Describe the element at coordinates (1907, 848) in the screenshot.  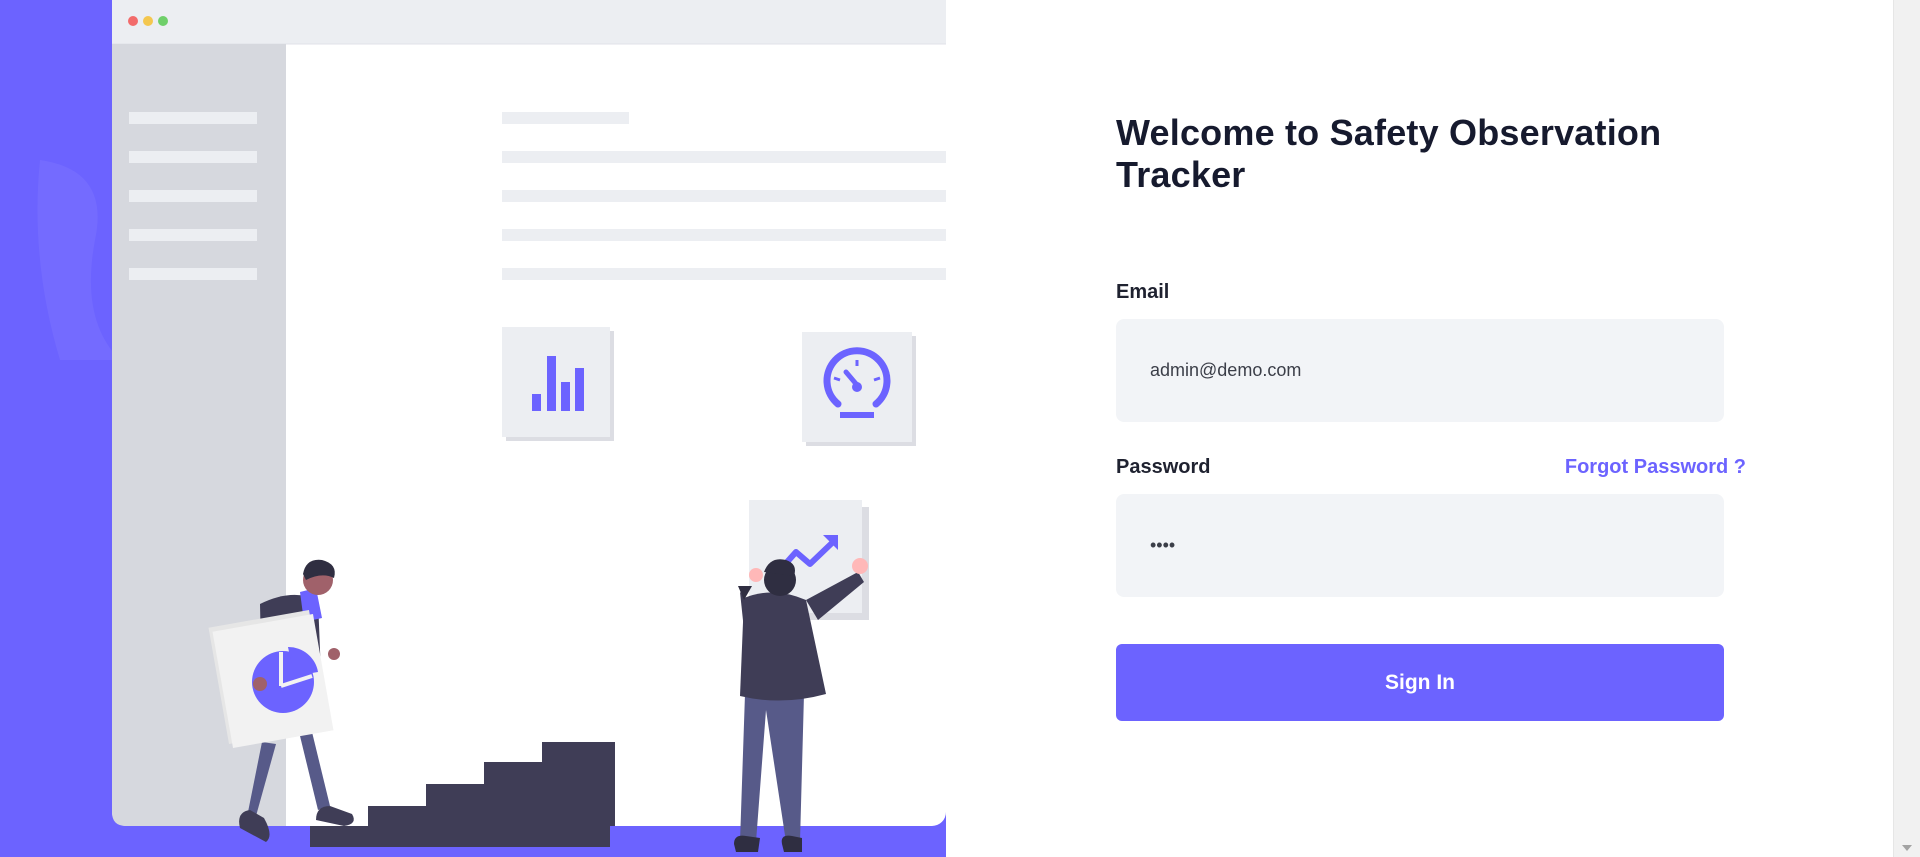
I see `scroll-down-arrow-icon` at that location.